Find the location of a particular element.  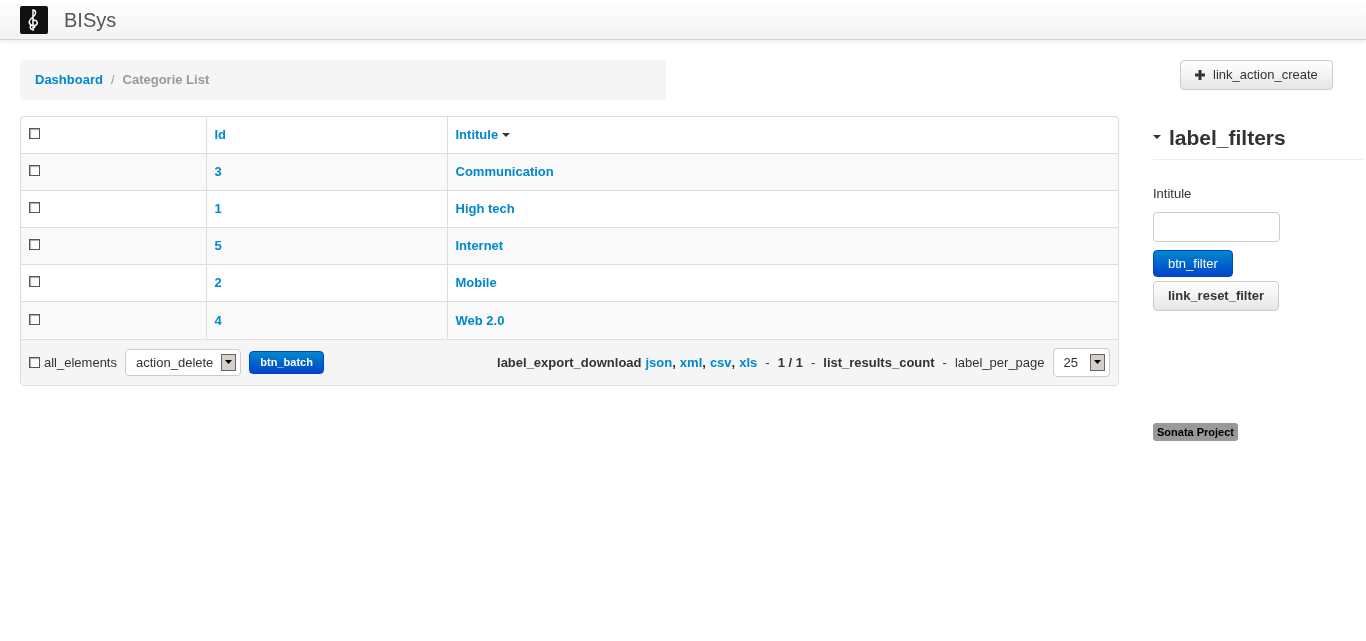

toggle-caret-icon is located at coordinates (1157, 137).